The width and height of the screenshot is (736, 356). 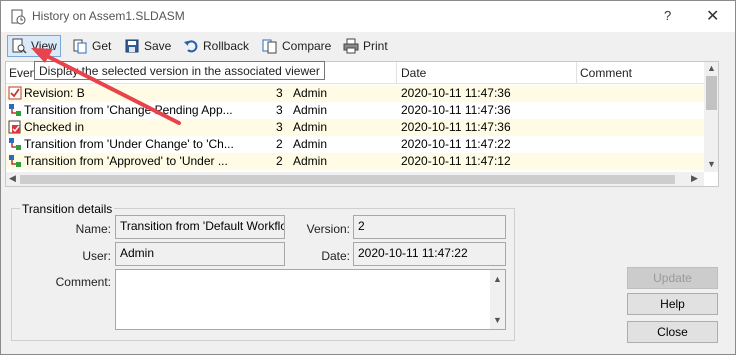 What do you see at coordinates (606, 73) in the screenshot?
I see `column-header-comment: Comment` at bounding box center [606, 73].